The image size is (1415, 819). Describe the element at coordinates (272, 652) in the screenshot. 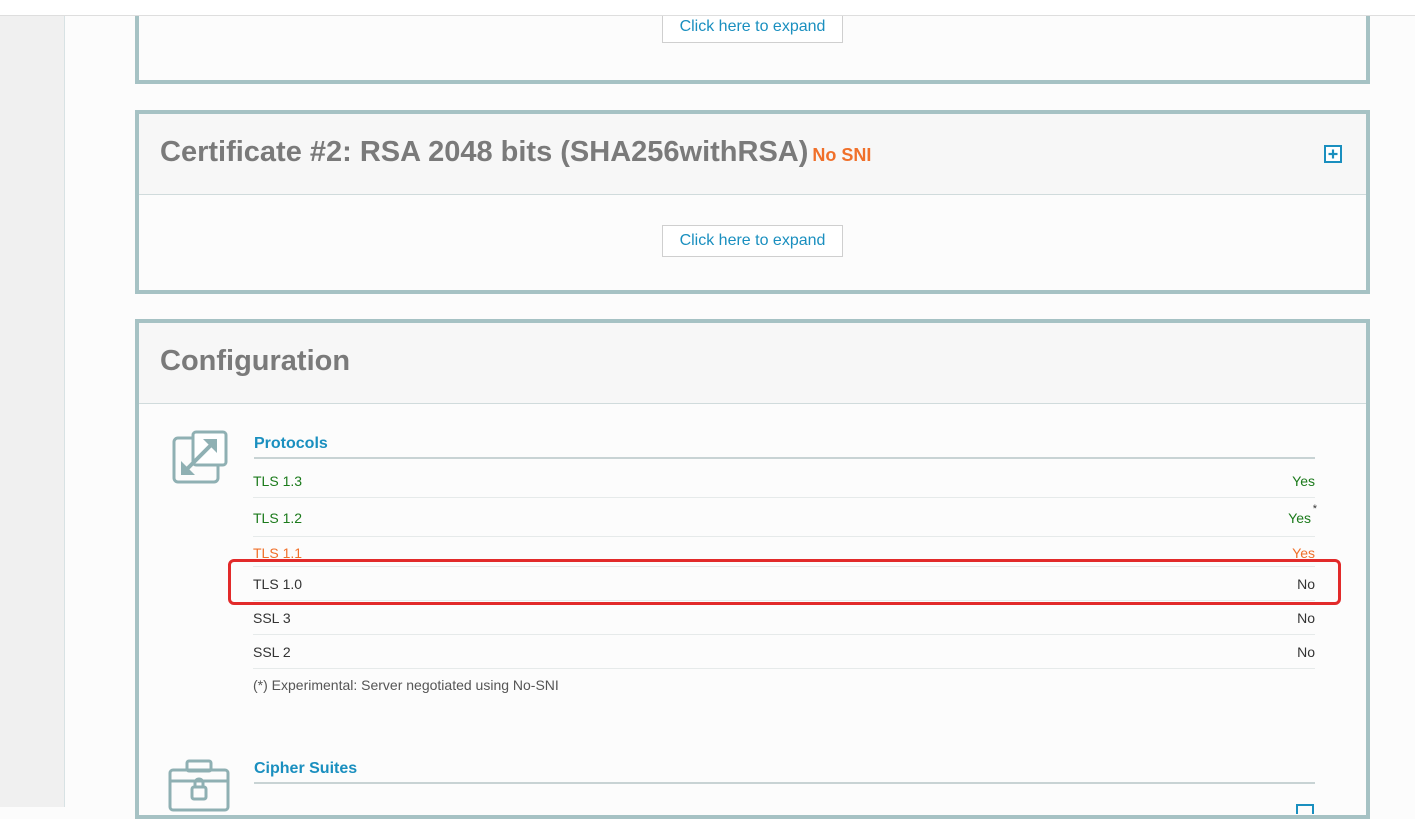

I see `protocol-label: SSL 2` at that location.